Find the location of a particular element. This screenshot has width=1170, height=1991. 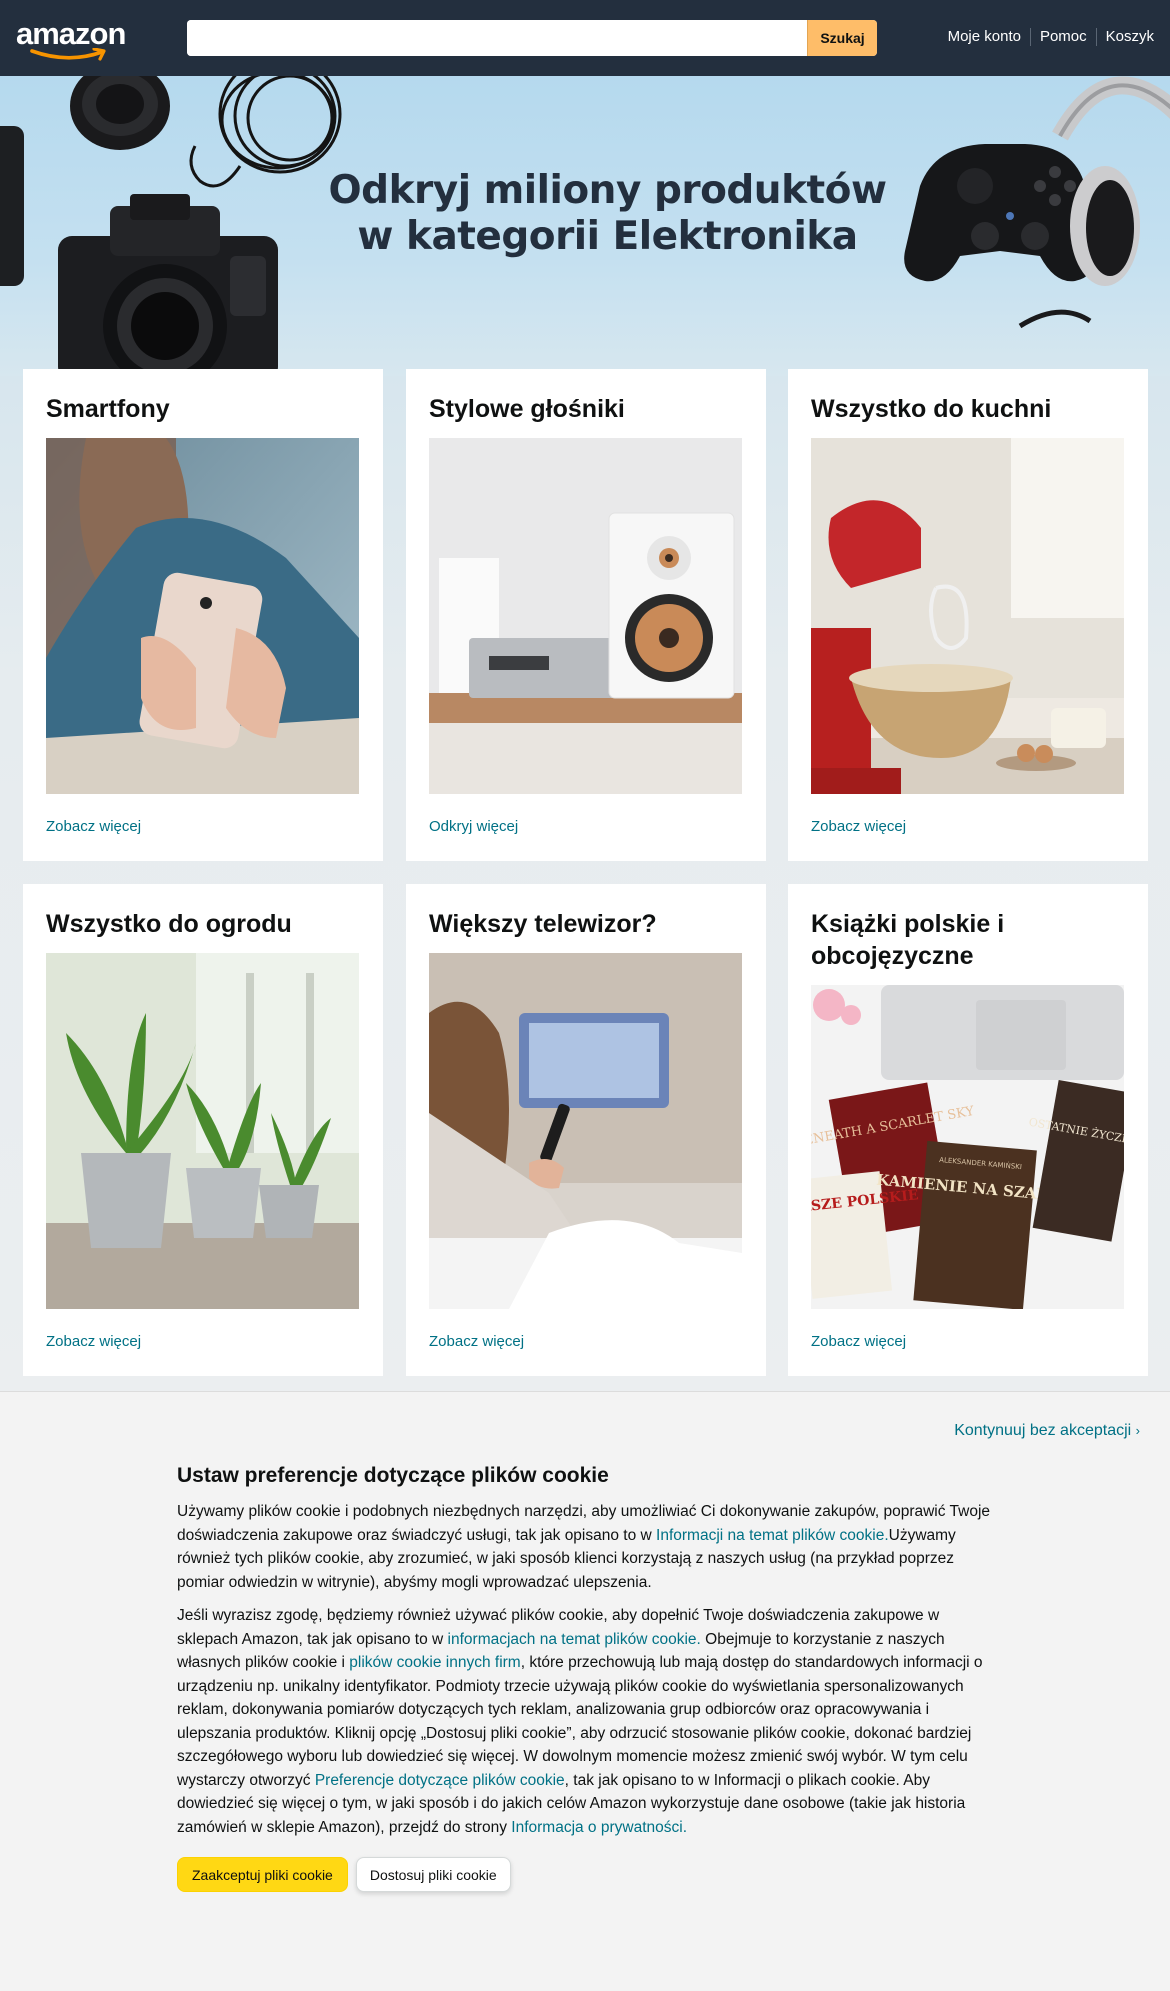

card-link-tv: Zobacz więcej is located at coordinates (476, 1341).